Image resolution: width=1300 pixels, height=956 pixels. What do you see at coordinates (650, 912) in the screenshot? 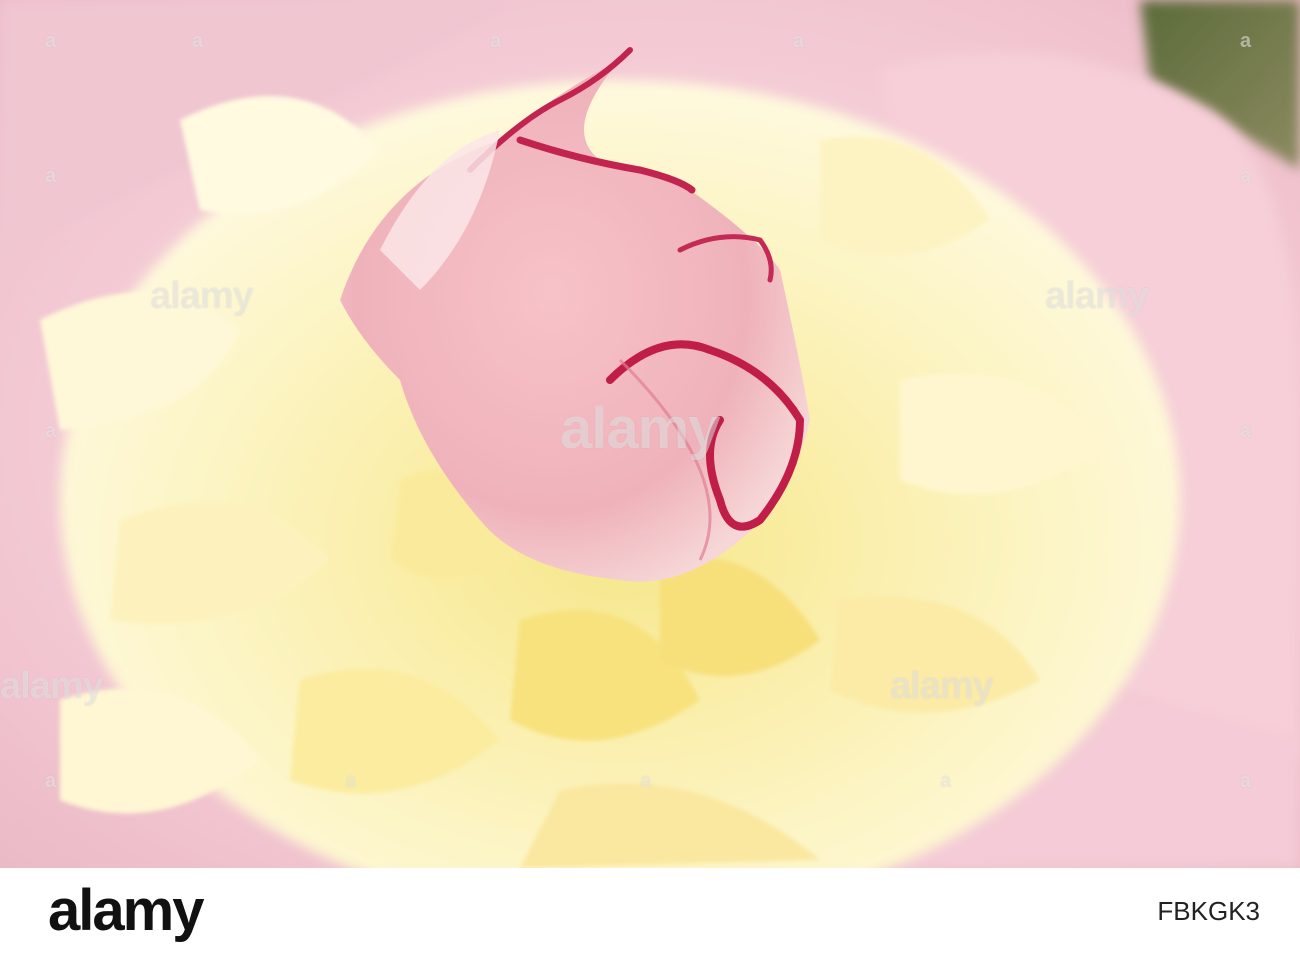
I see `footer-bar: alamy FBKGK3` at bounding box center [650, 912].